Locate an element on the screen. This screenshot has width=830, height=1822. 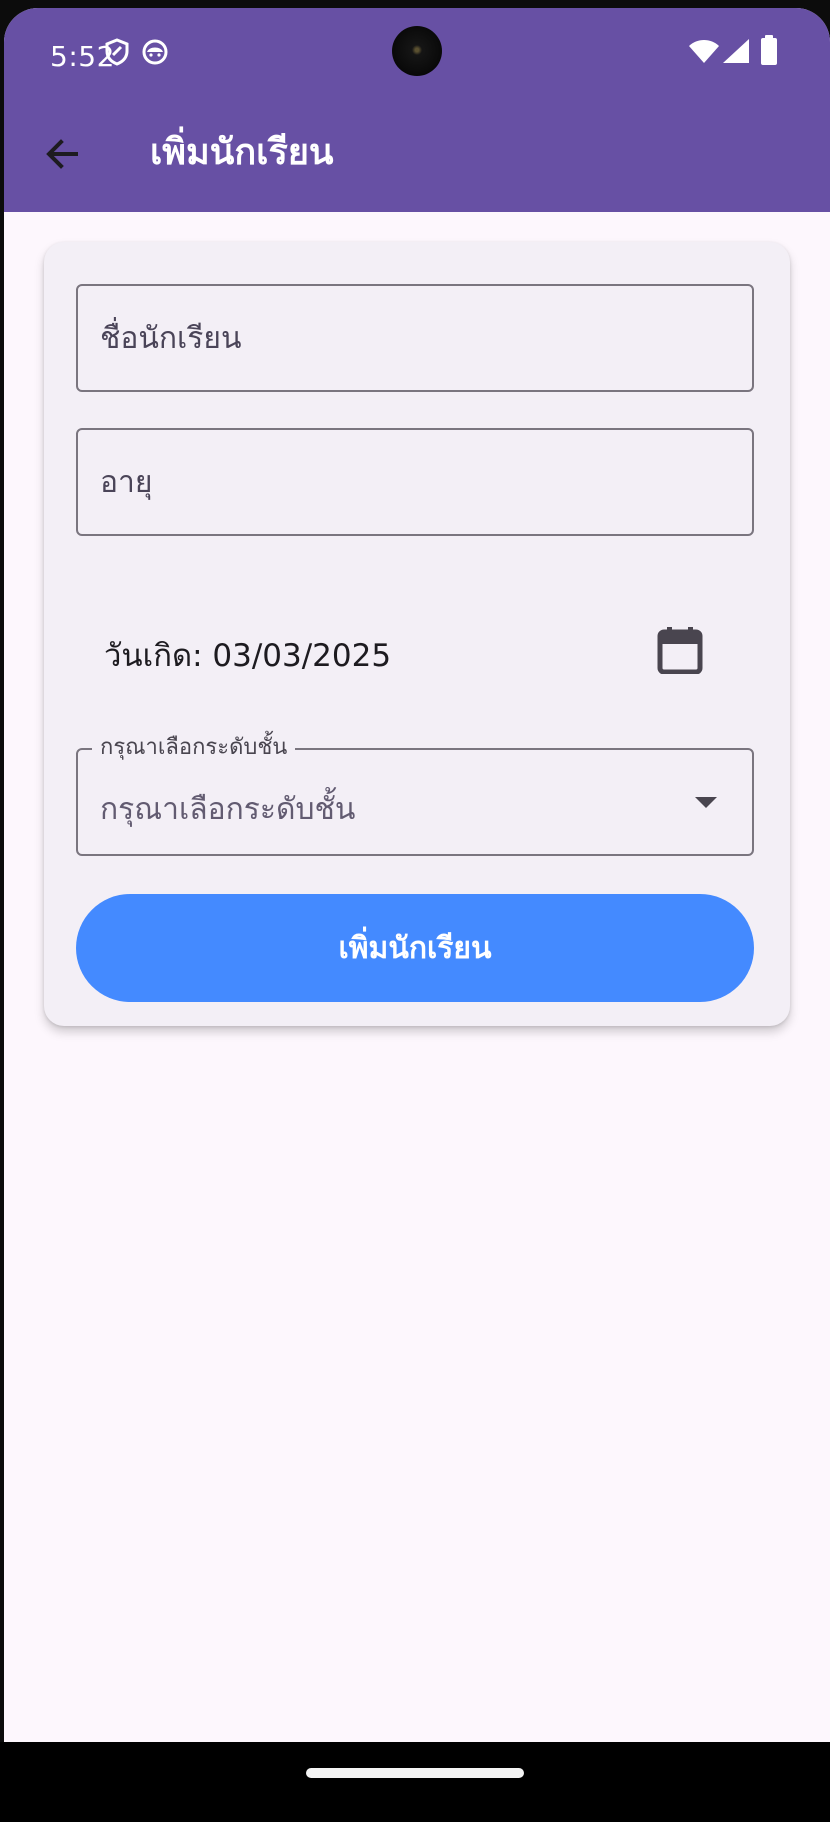
cat-face-icon is located at coordinates (155, 52).